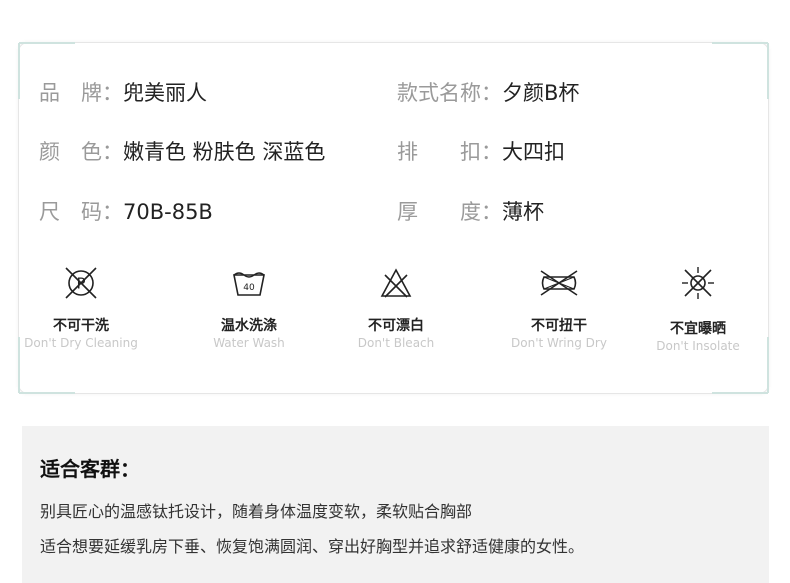 The width and height of the screenshot is (790, 583). I want to click on spec-color: 颜 色：嫩青色 粉肤色 深蓝色, so click(182, 151).